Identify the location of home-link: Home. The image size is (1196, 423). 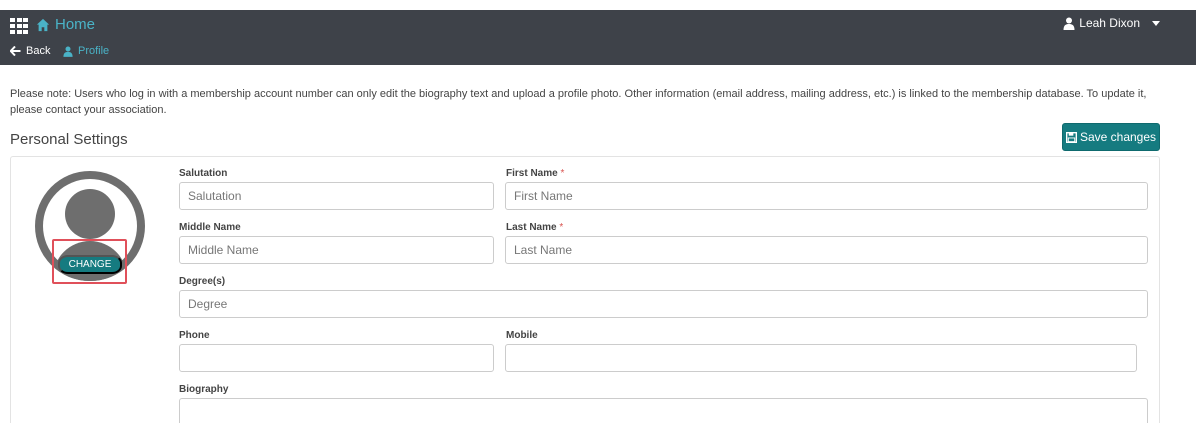
(65, 24).